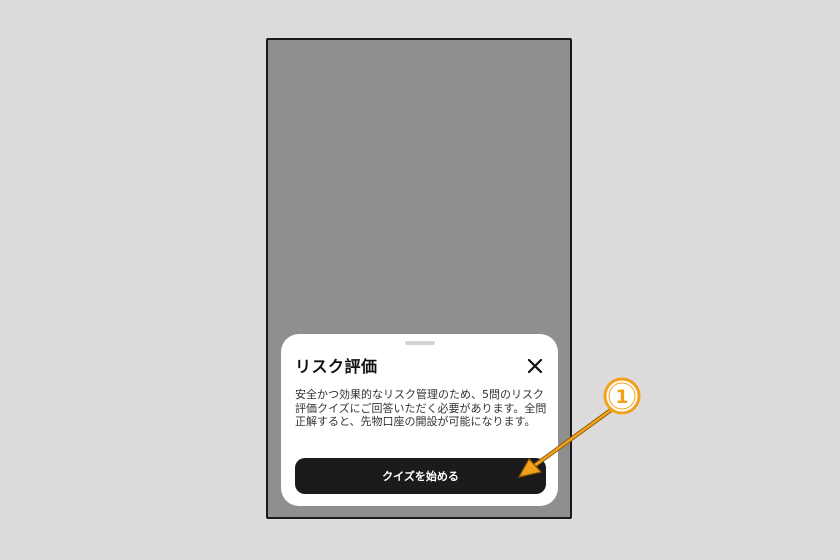 This screenshot has width=840, height=560. What do you see at coordinates (535, 366) in the screenshot?
I see `close-icon` at bounding box center [535, 366].